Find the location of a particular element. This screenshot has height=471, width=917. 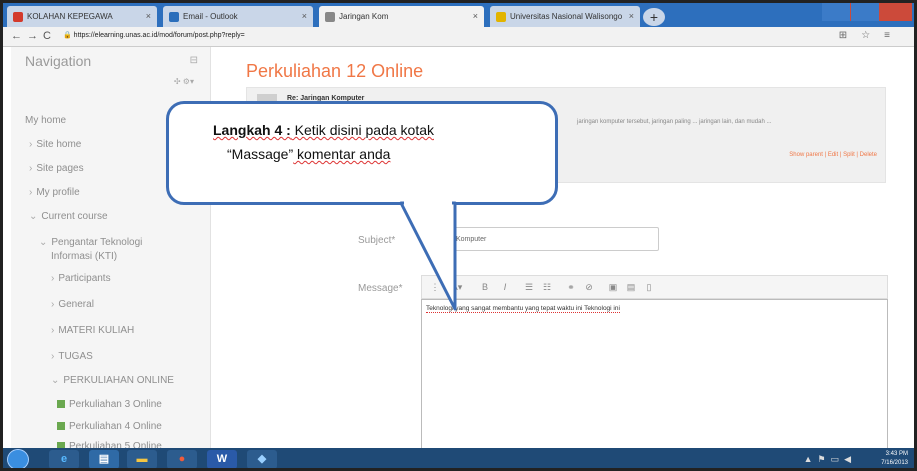

system-tray-icons: ▲⚑▭◀ is located at coordinates (830, 459).